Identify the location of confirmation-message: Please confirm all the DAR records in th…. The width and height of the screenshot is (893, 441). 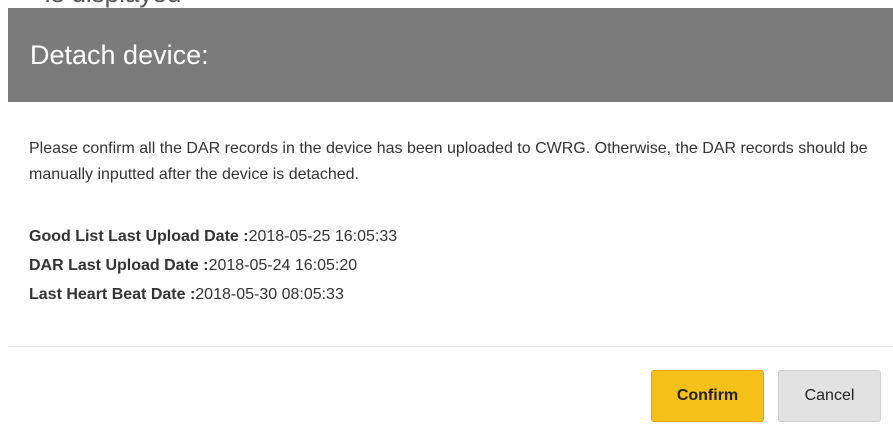
(448, 161).